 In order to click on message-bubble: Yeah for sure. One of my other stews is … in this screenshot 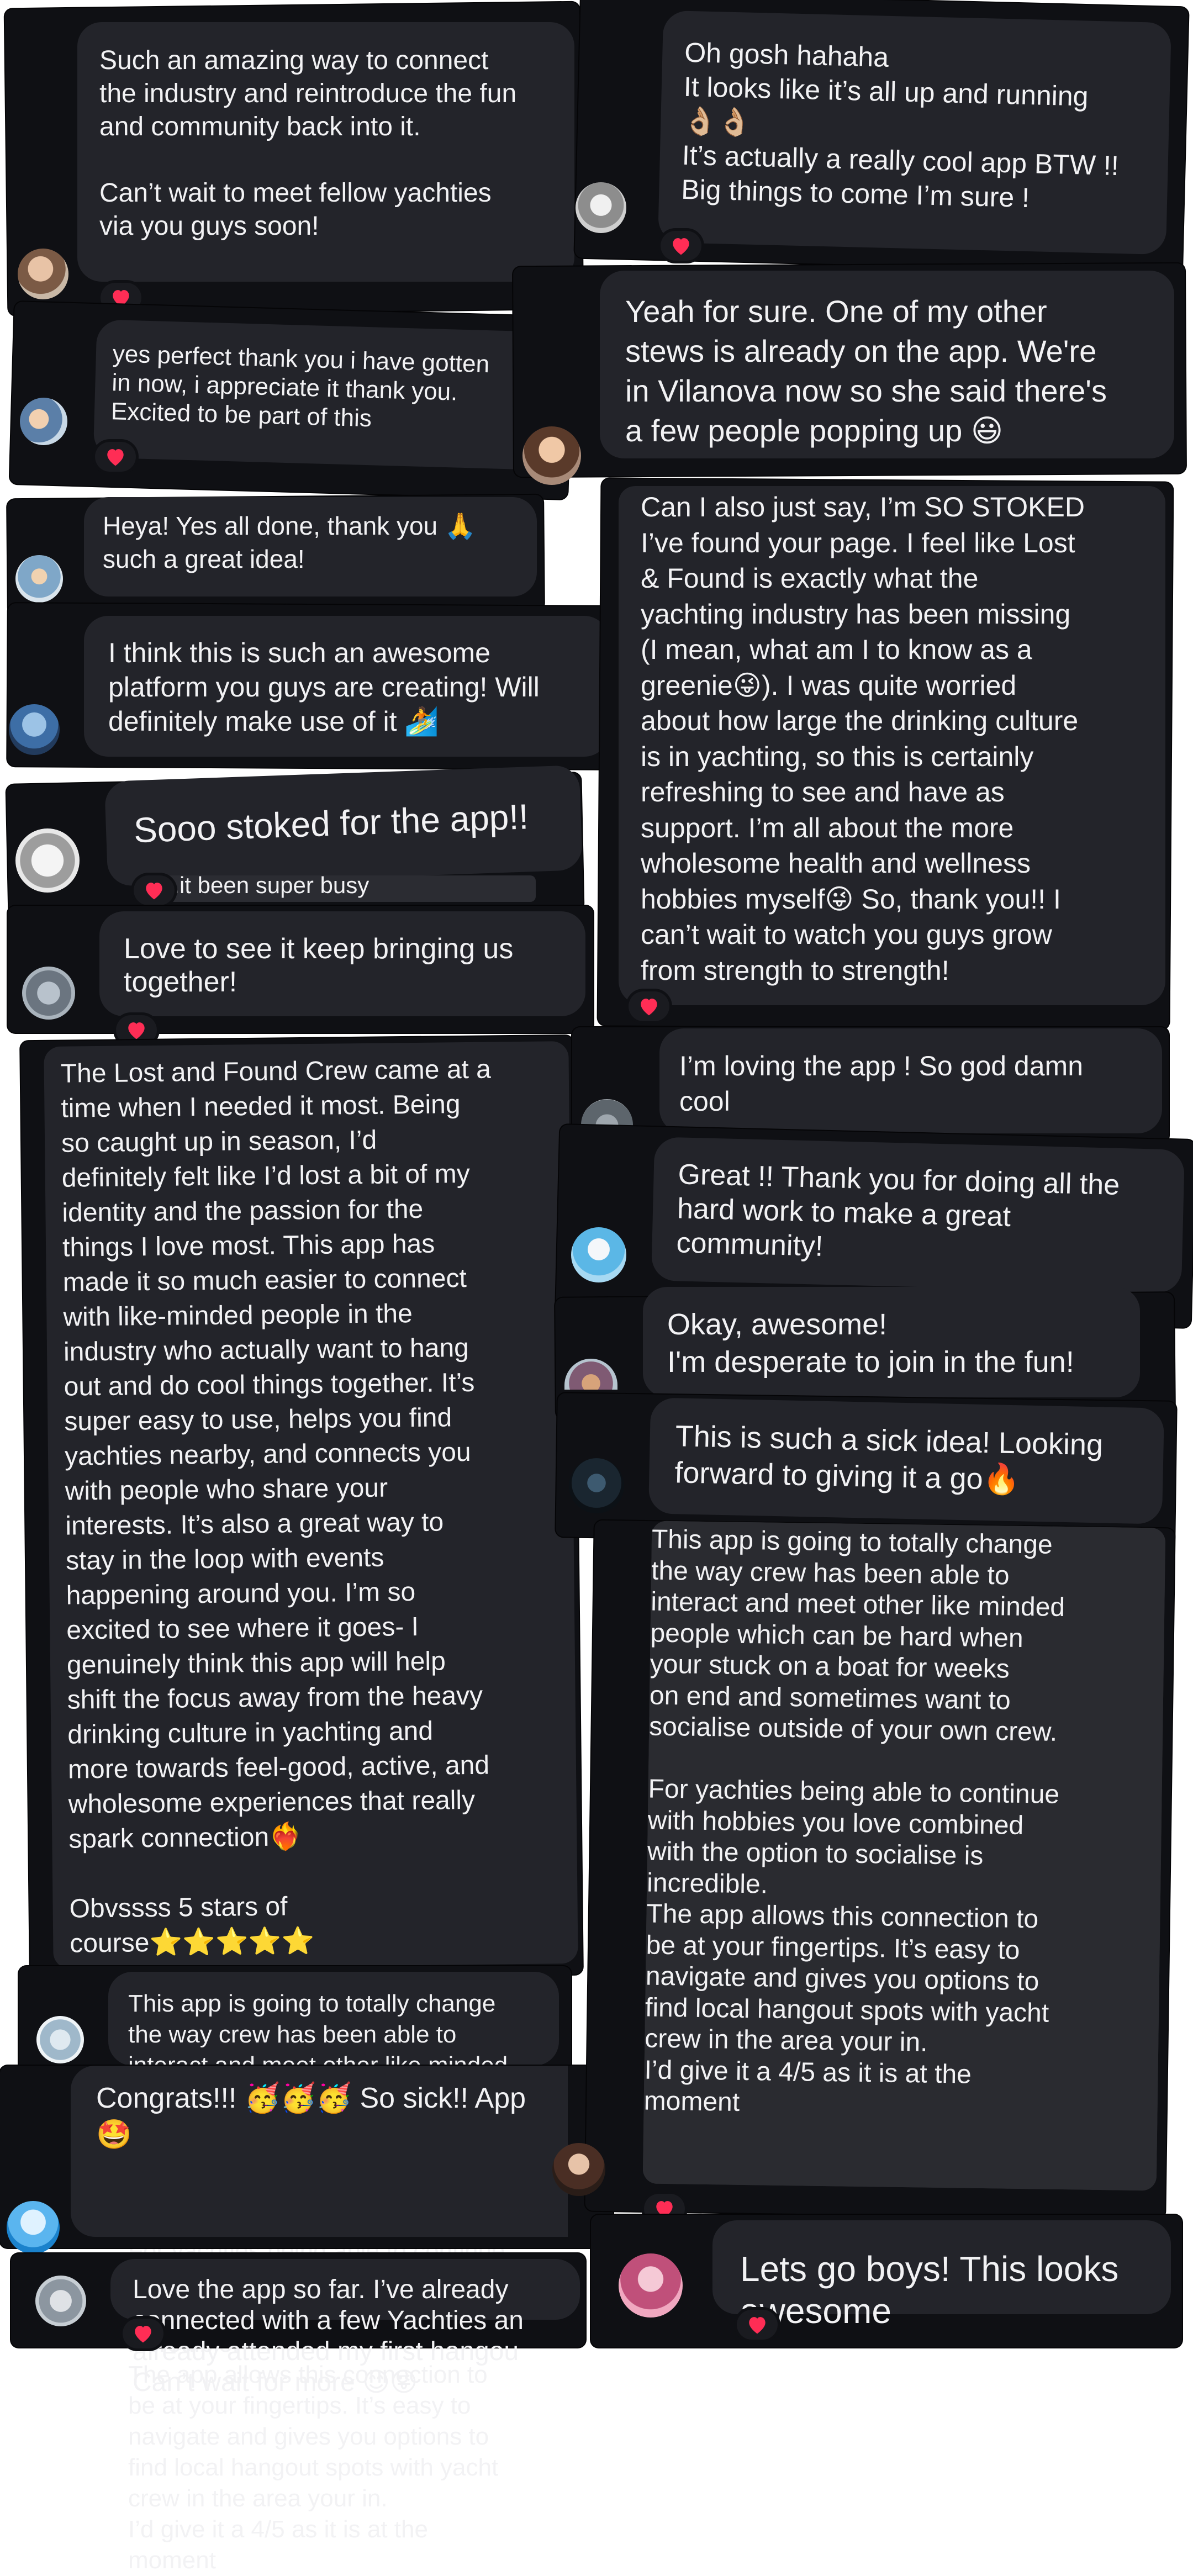, I will do `click(887, 364)`.